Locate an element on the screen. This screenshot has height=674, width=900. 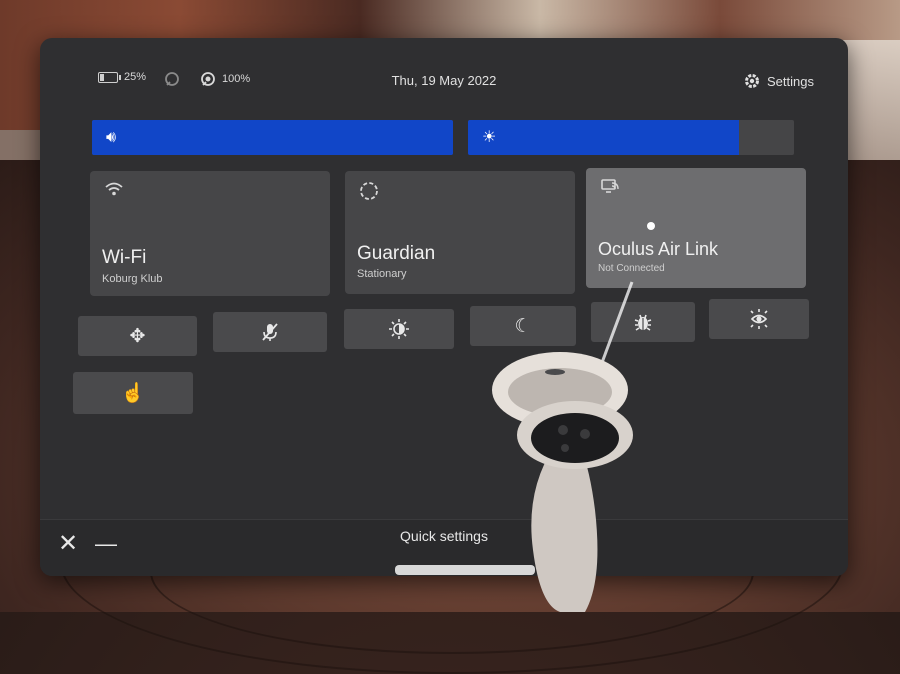
pointer-cursor is located at coordinates (651, 226).